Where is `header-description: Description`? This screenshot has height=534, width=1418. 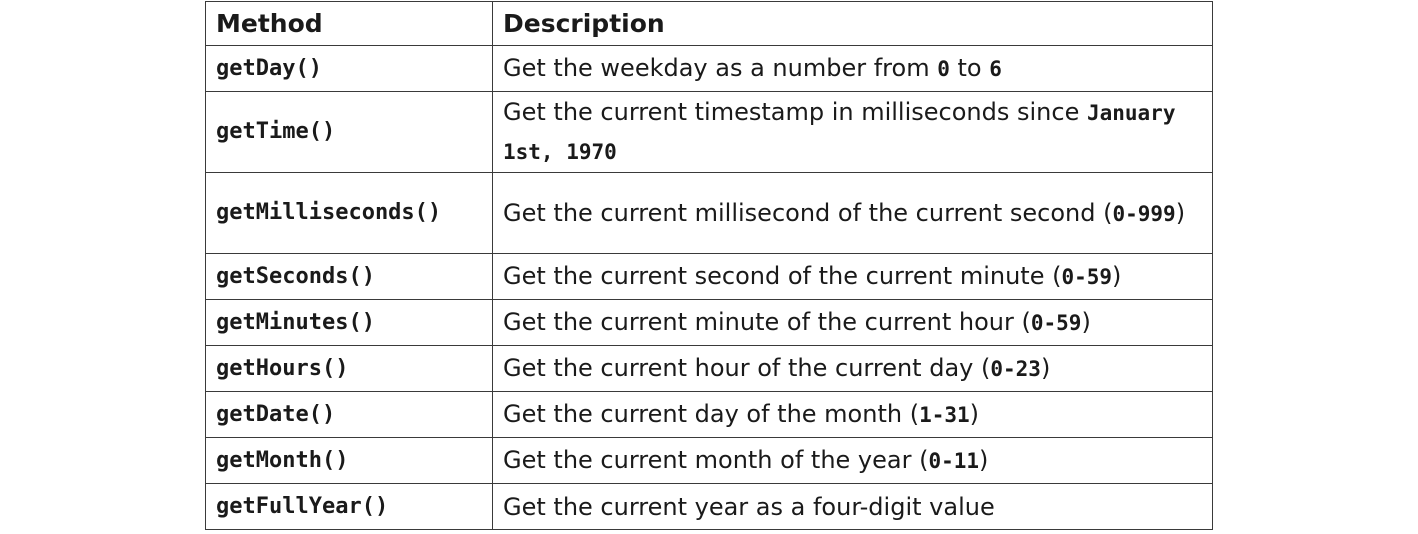 header-description: Description is located at coordinates (852, 23).